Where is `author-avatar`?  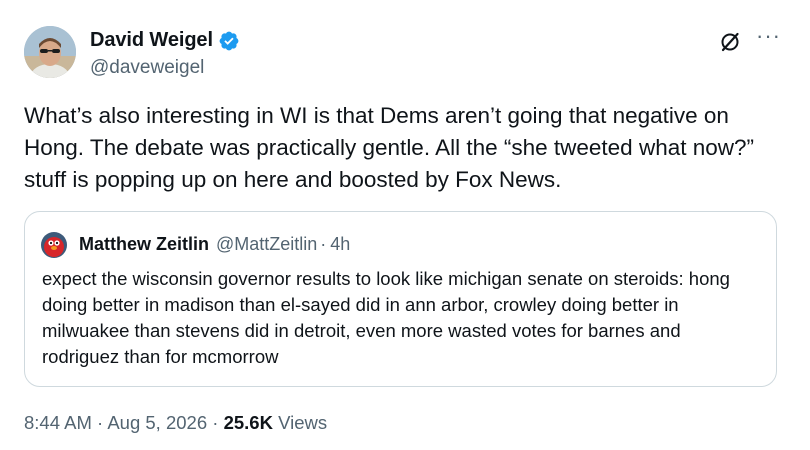
author-avatar is located at coordinates (50, 52).